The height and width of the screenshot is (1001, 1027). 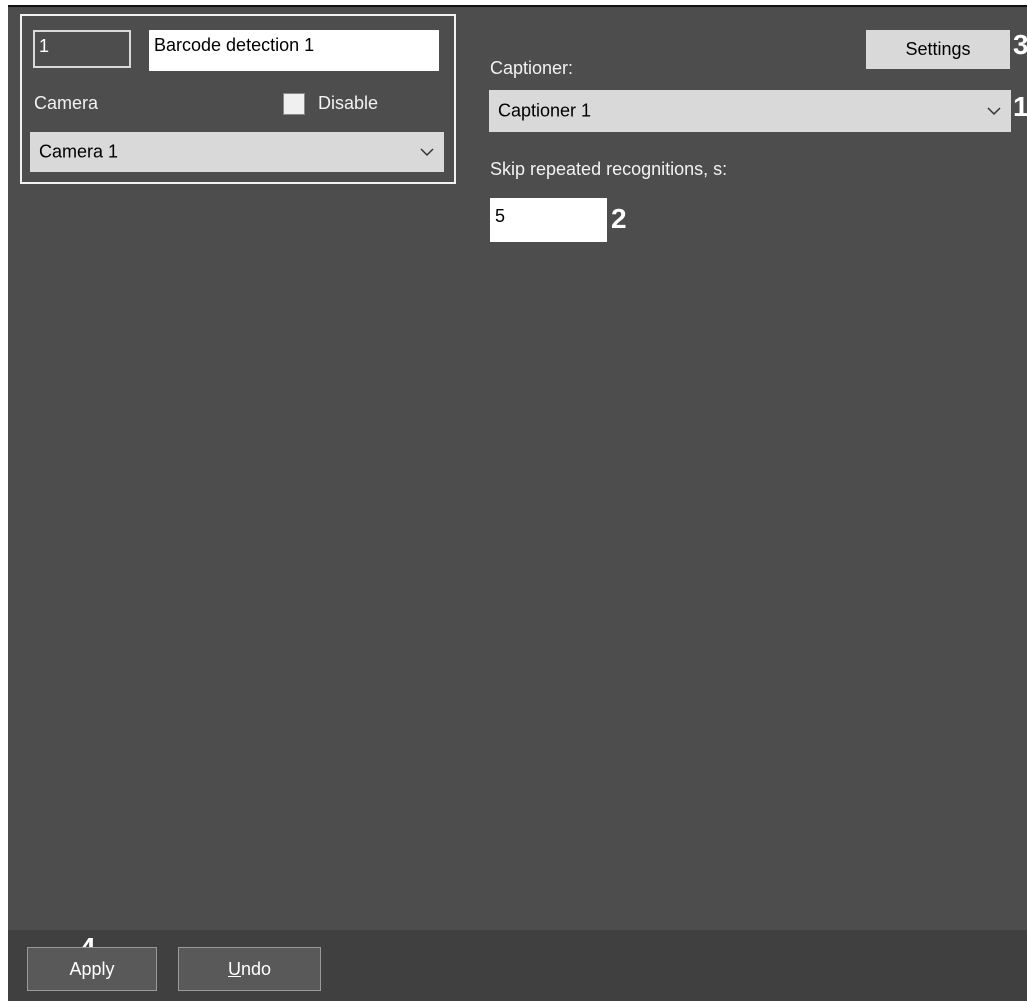 What do you see at coordinates (938, 49) in the screenshot?
I see `settings-button: Settings` at bounding box center [938, 49].